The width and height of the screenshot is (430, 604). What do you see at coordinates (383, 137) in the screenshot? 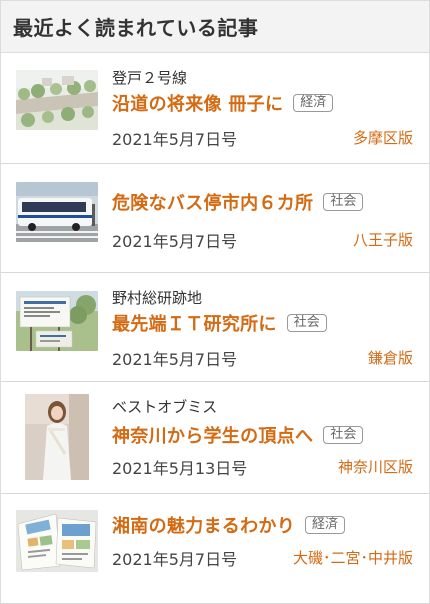
I see `article-edition: 多摩区版` at bounding box center [383, 137].